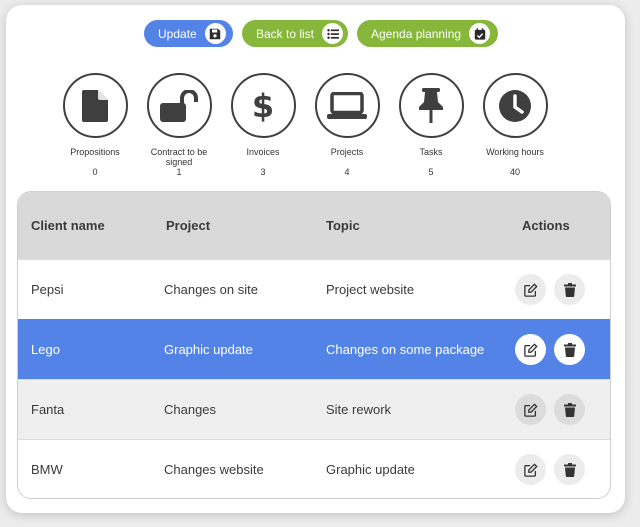  I want to click on header-client-name: Client name, so click(68, 225).